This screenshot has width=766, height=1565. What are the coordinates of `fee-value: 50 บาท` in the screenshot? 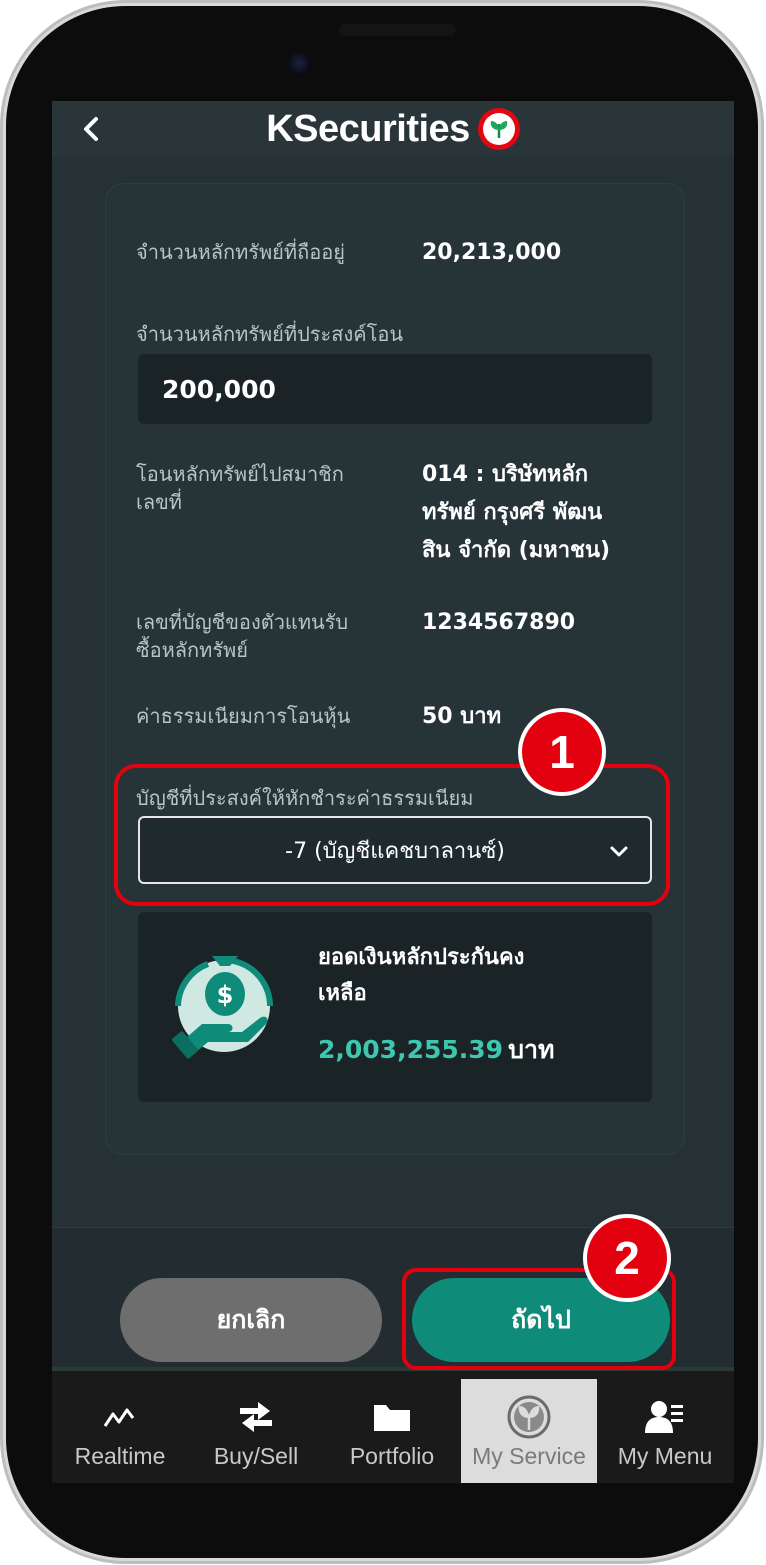 It's located at (462, 716).